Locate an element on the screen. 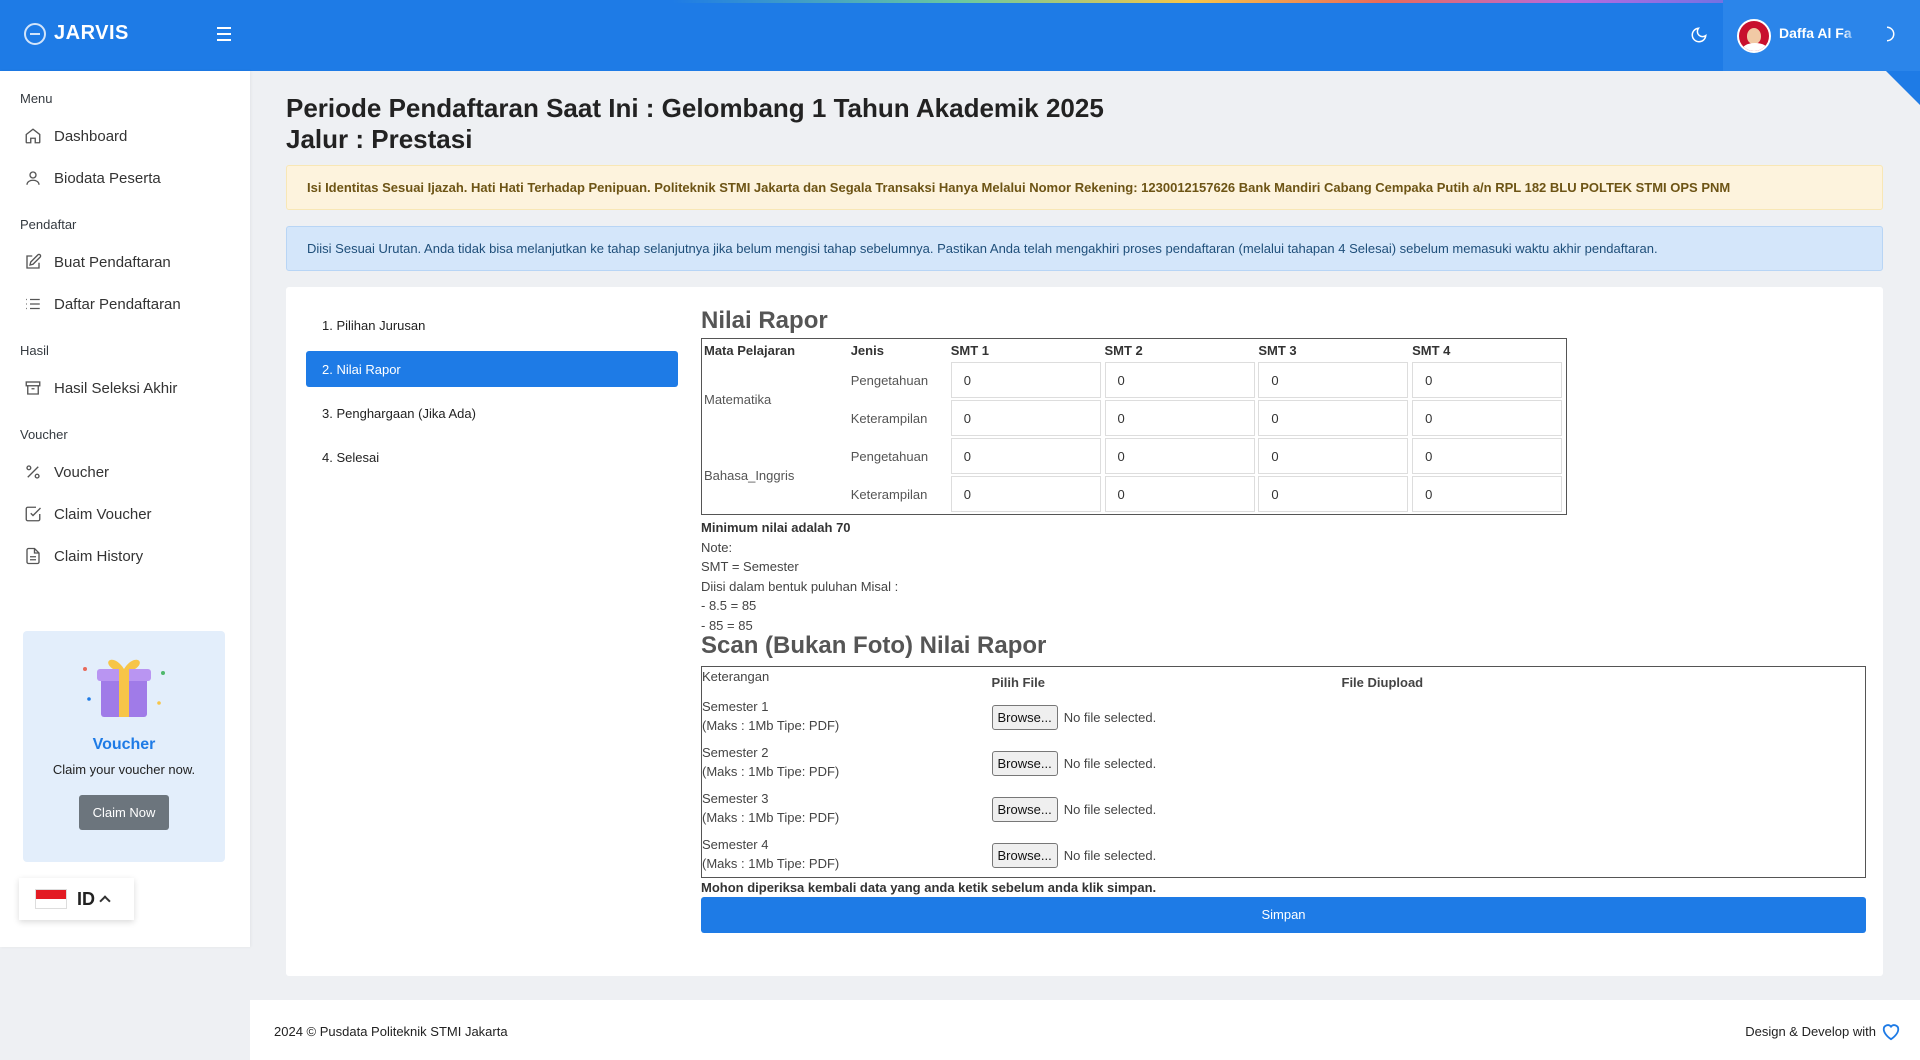 The width and height of the screenshot is (1920, 1060). sidebar-item-hasil-seleksi: Hasil Seleksi Akhir is located at coordinates (125, 388).